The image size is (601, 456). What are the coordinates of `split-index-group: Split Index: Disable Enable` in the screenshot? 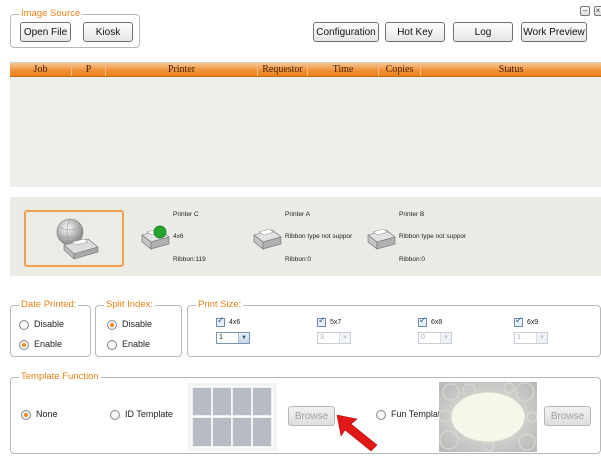 It's located at (138, 328).